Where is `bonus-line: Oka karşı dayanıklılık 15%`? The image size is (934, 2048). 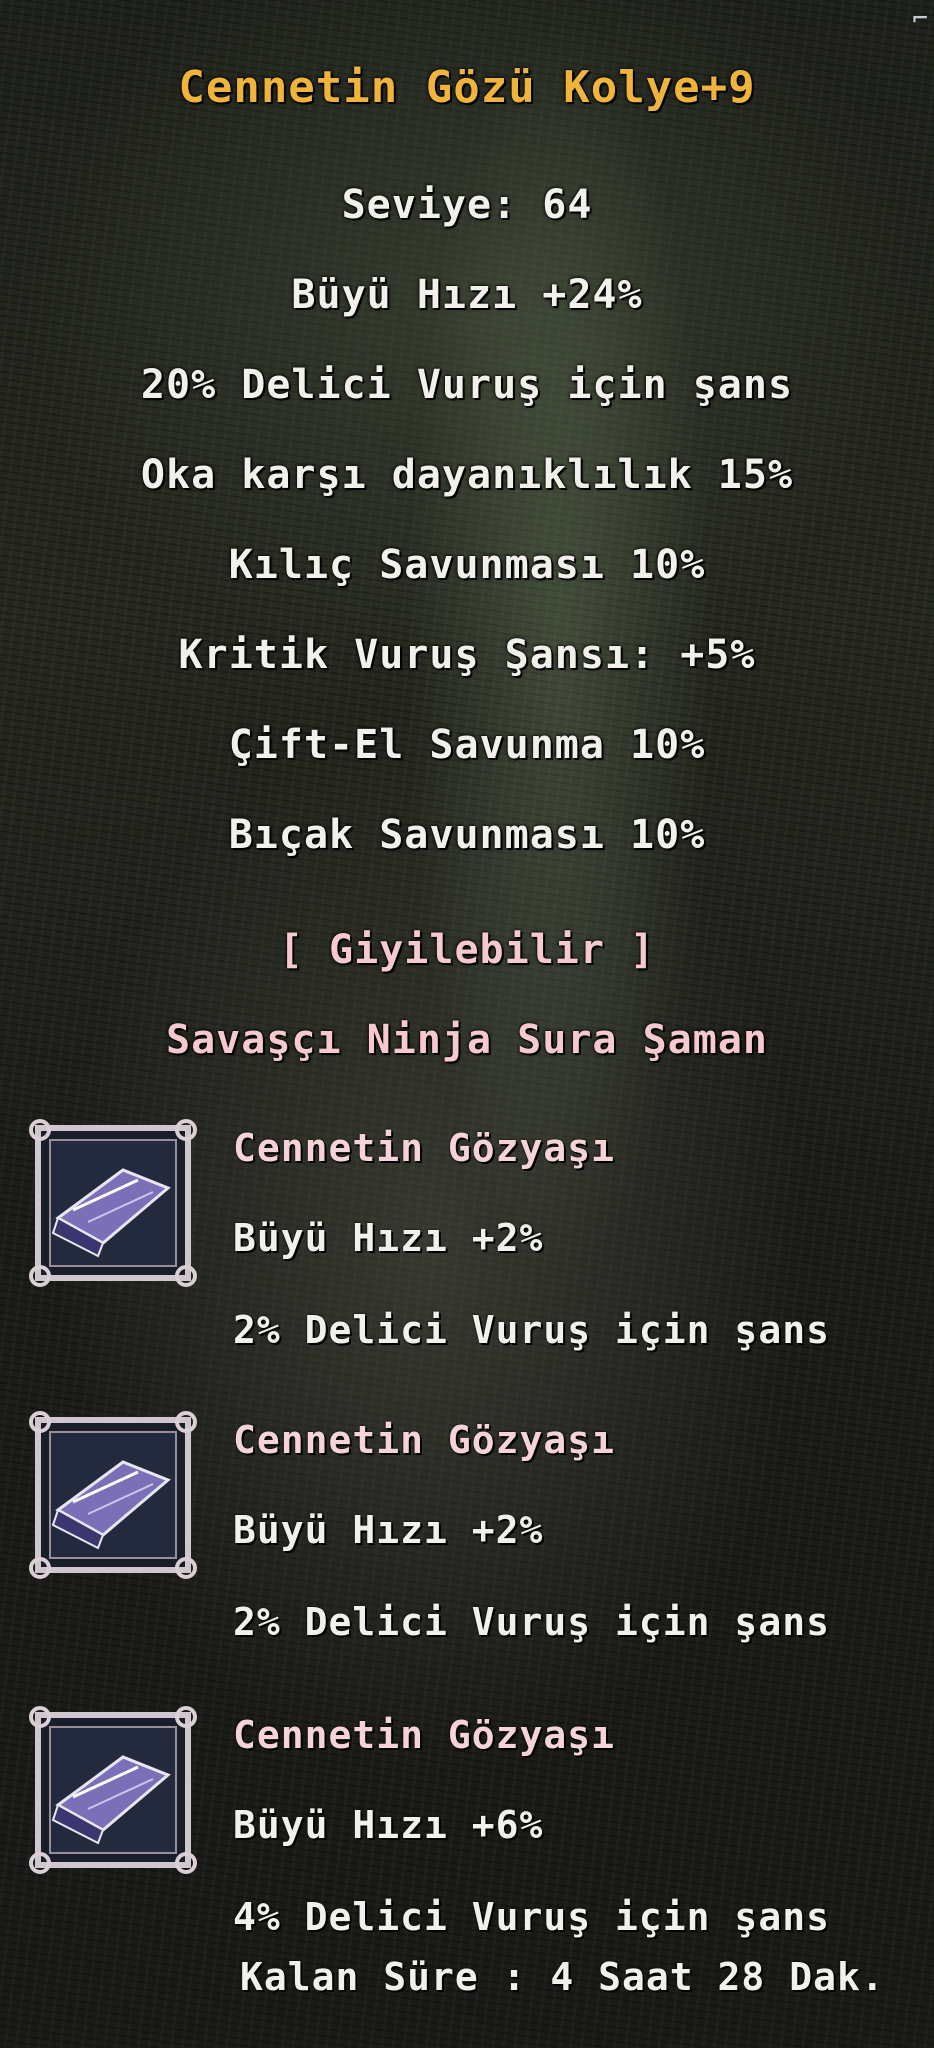 bonus-line: Oka karşı dayanıklılık 15% is located at coordinates (467, 475).